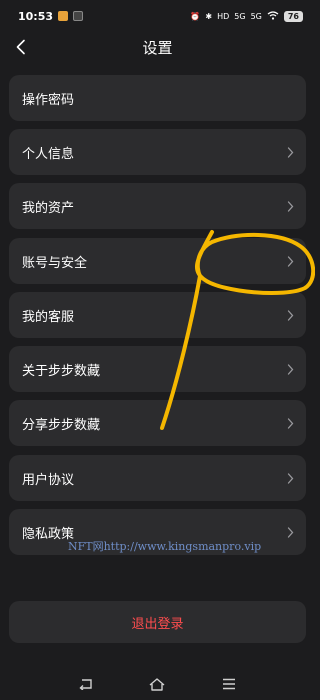  I want to click on system-nav-bar, so click(157, 684).